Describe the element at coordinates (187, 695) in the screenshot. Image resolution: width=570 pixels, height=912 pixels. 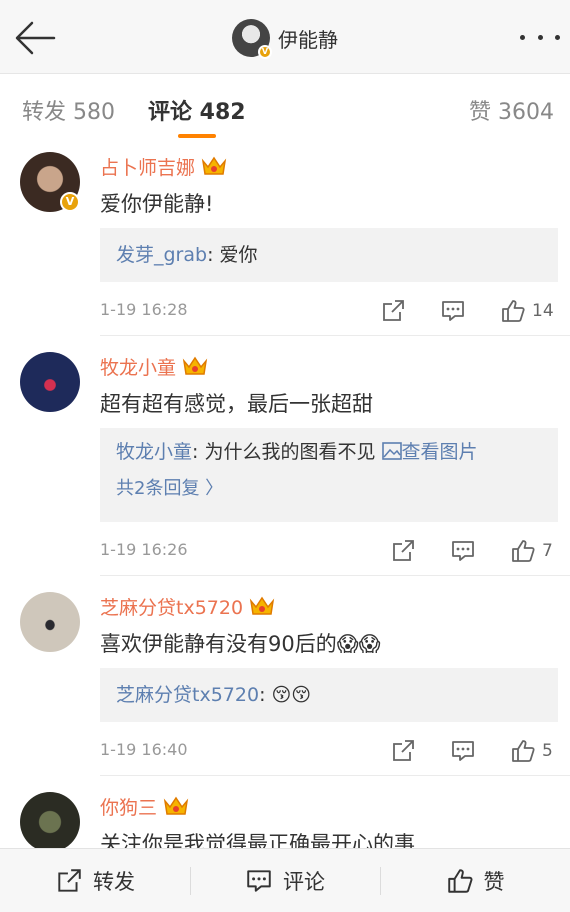
I see `reply-user: 芝麻分贷tx5720` at that location.